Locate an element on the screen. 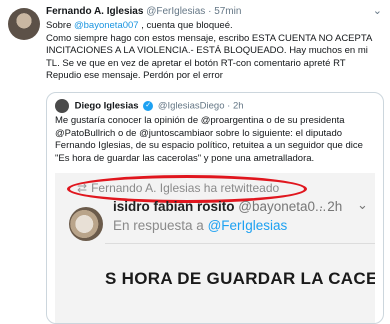 This screenshot has height=324, width=390. embedded-reply-mention: @FerIglesias is located at coordinates (247, 225).